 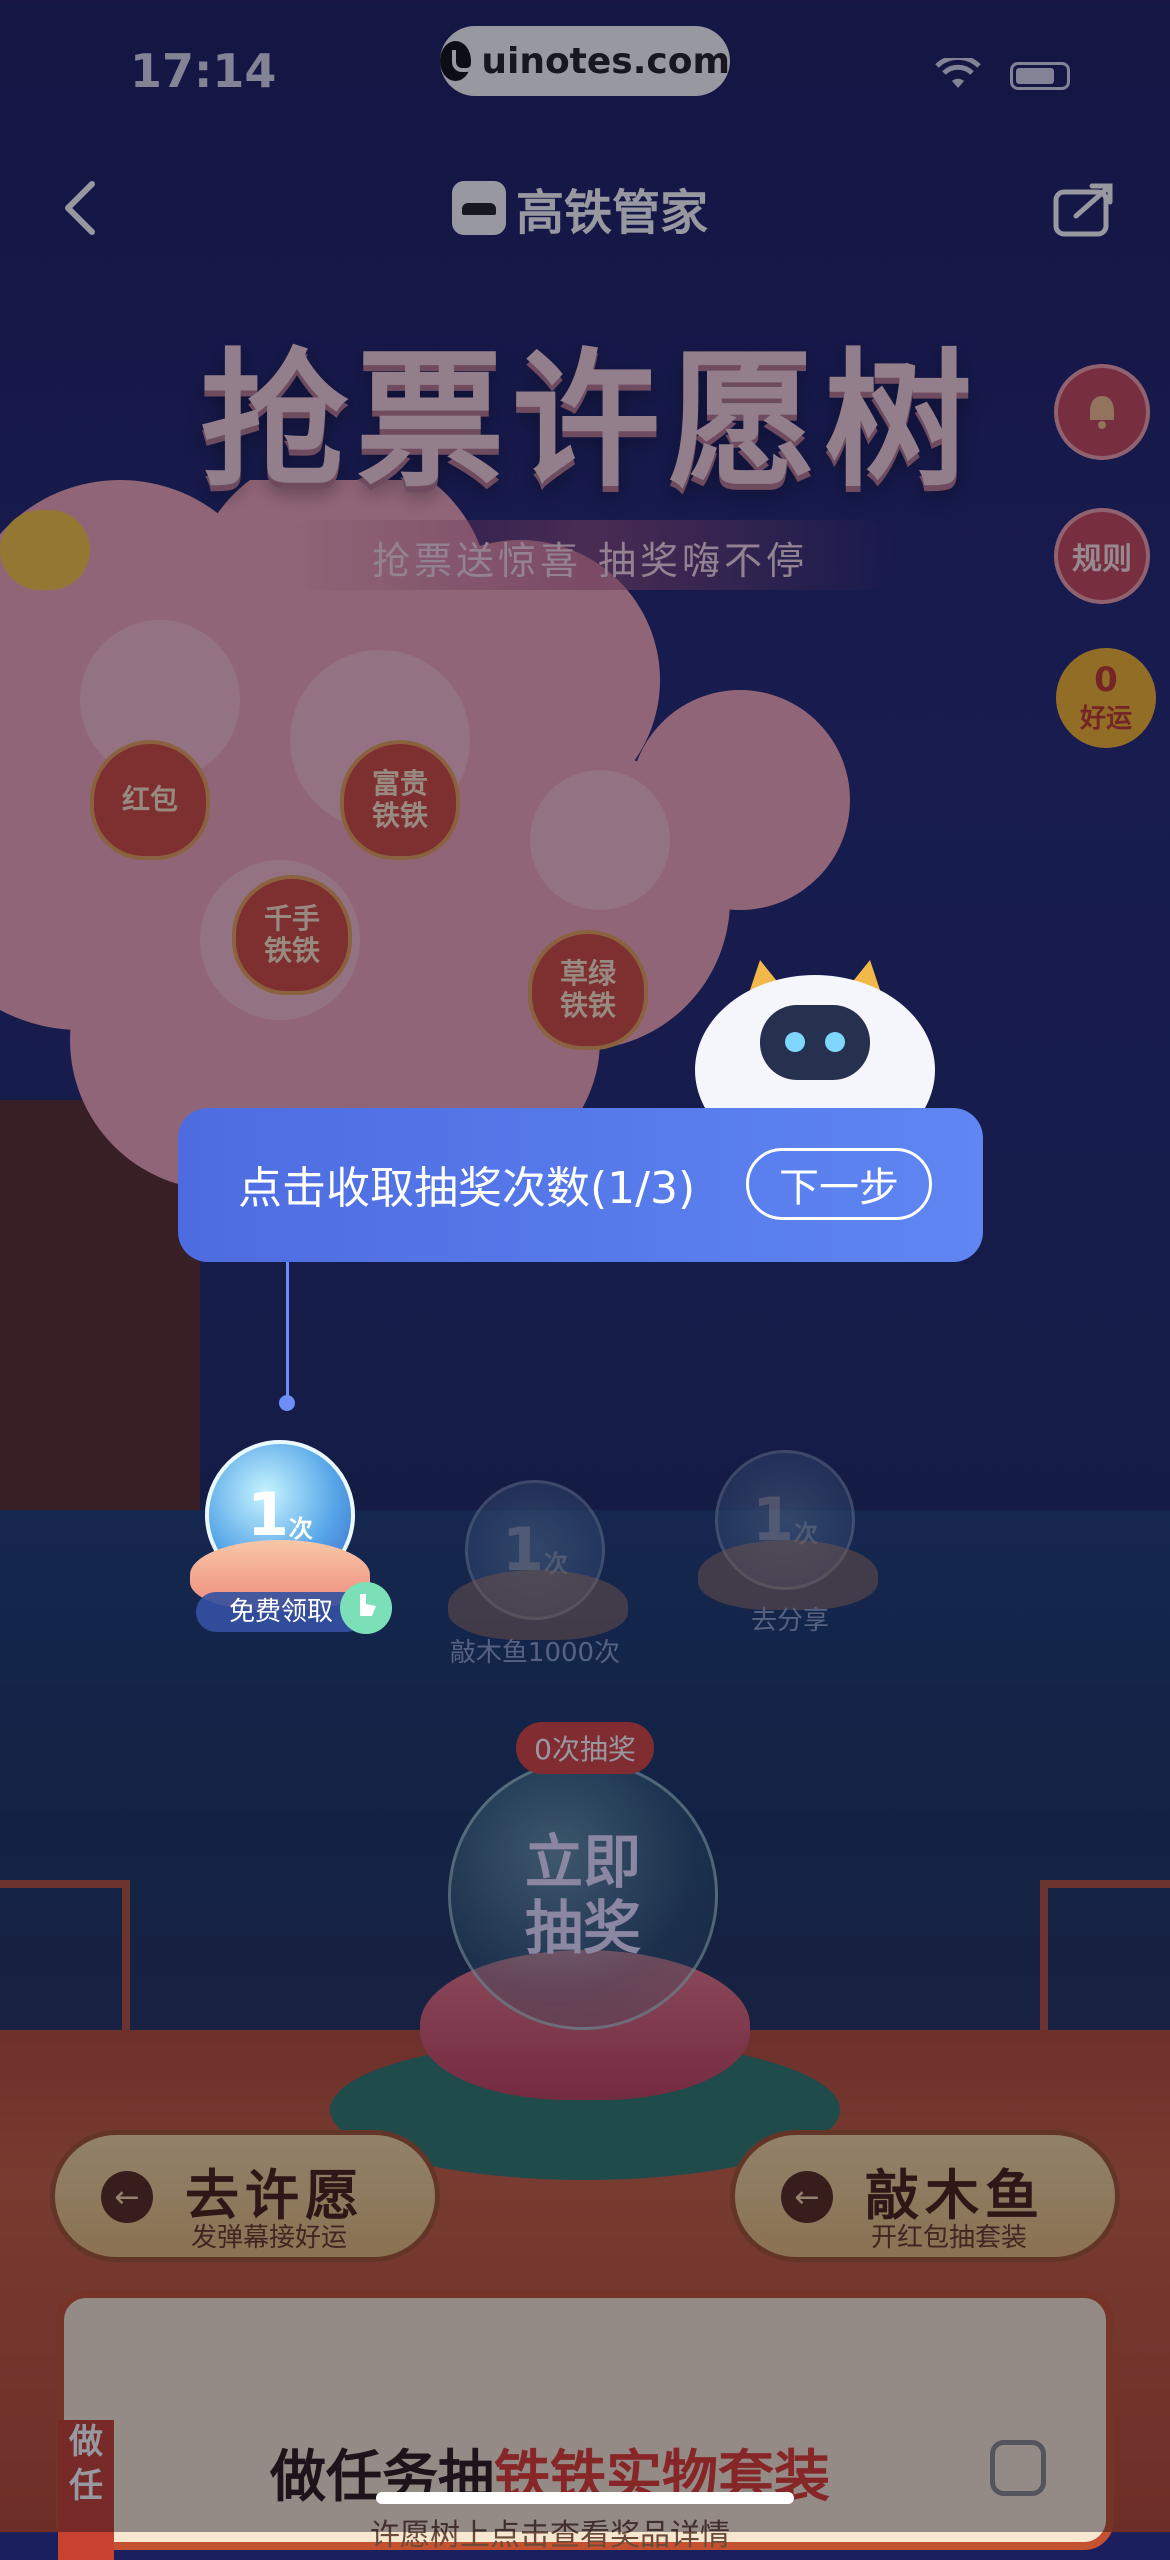 What do you see at coordinates (550, 2535) in the screenshot?
I see `task-subtitle: 许愿树上点击查看奖品详情` at bounding box center [550, 2535].